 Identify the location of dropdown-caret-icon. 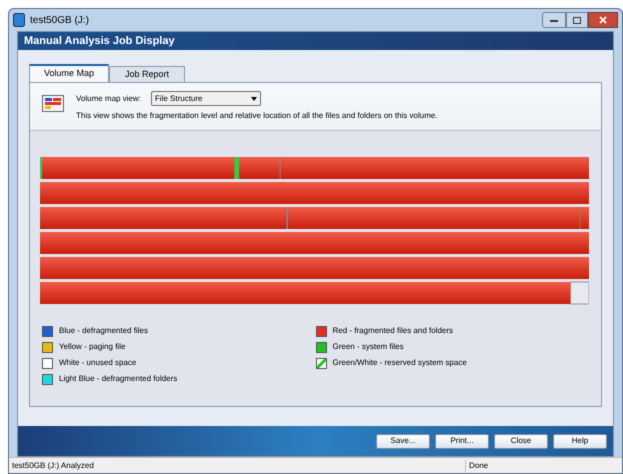
(253, 98).